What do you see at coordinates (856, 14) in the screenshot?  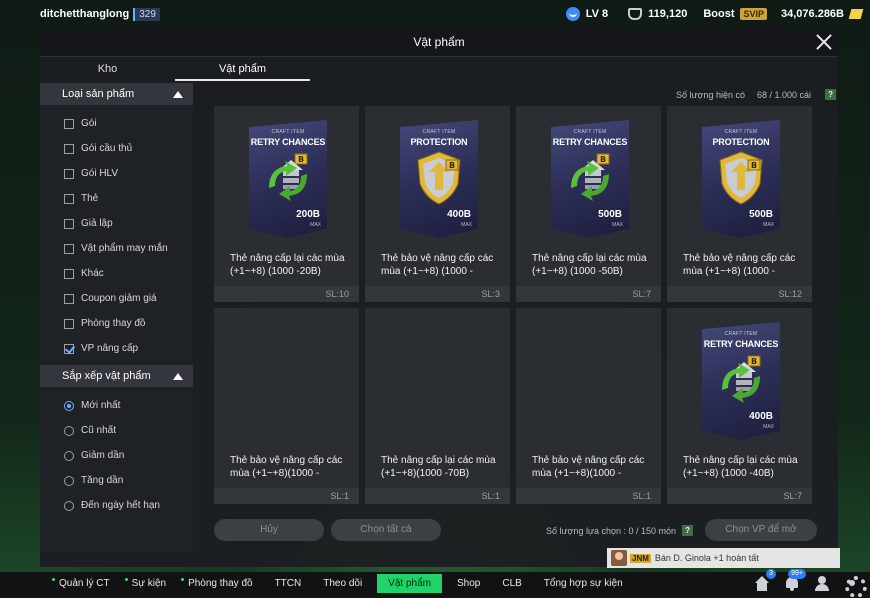 I see `bp-icon` at bounding box center [856, 14].